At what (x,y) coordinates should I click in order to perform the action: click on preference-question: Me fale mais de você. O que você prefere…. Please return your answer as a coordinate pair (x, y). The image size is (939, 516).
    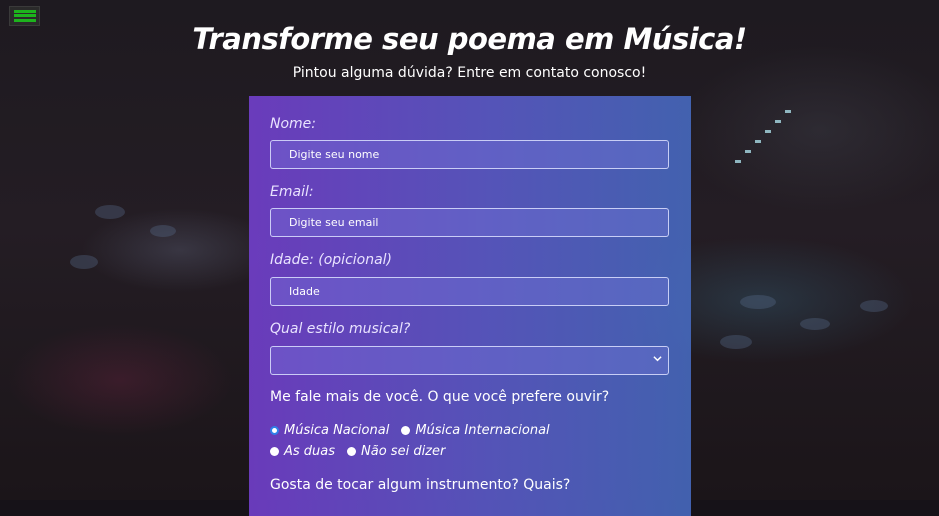
    Looking at the image, I should click on (440, 397).